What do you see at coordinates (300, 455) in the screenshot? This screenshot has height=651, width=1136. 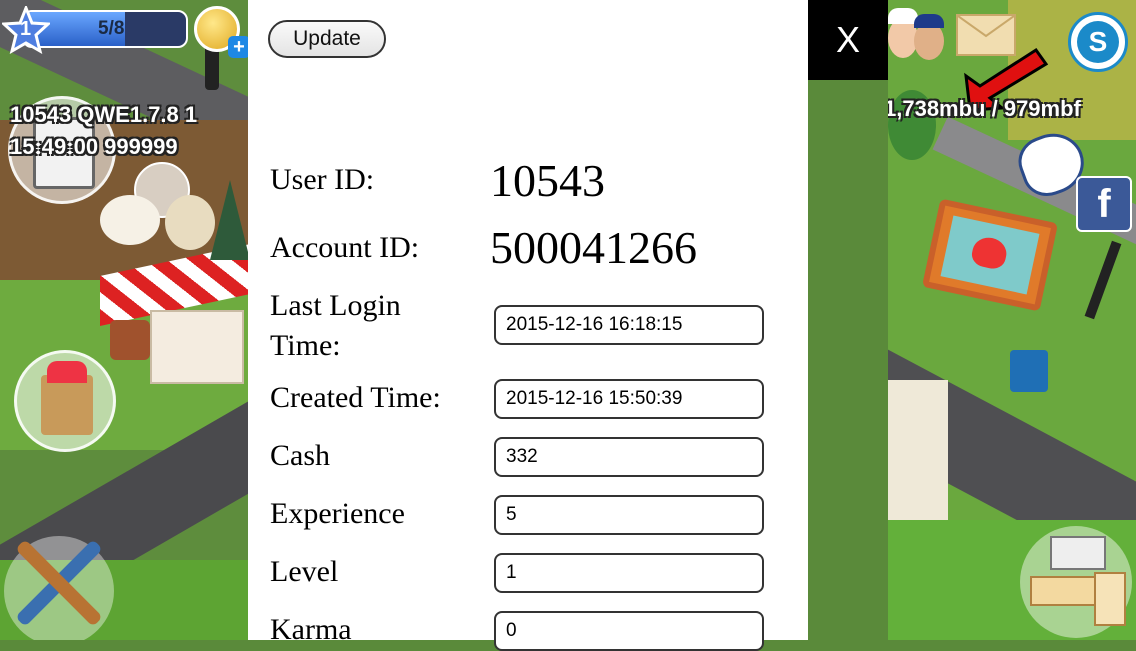 I see `cash-label: Cash` at bounding box center [300, 455].